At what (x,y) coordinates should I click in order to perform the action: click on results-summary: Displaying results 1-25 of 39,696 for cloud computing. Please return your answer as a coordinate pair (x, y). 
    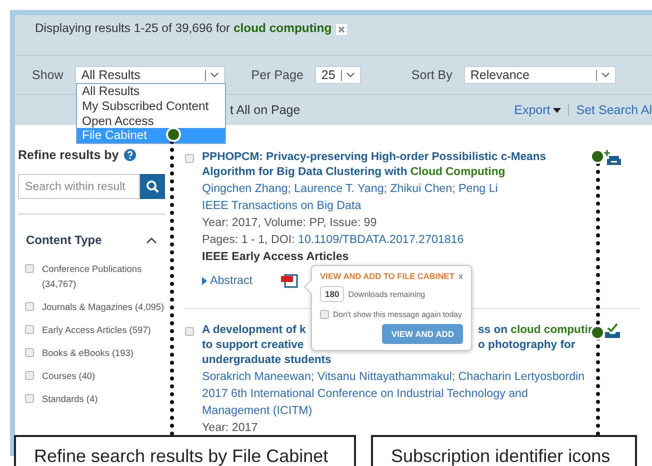
    Looking at the image, I should click on (183, 28).